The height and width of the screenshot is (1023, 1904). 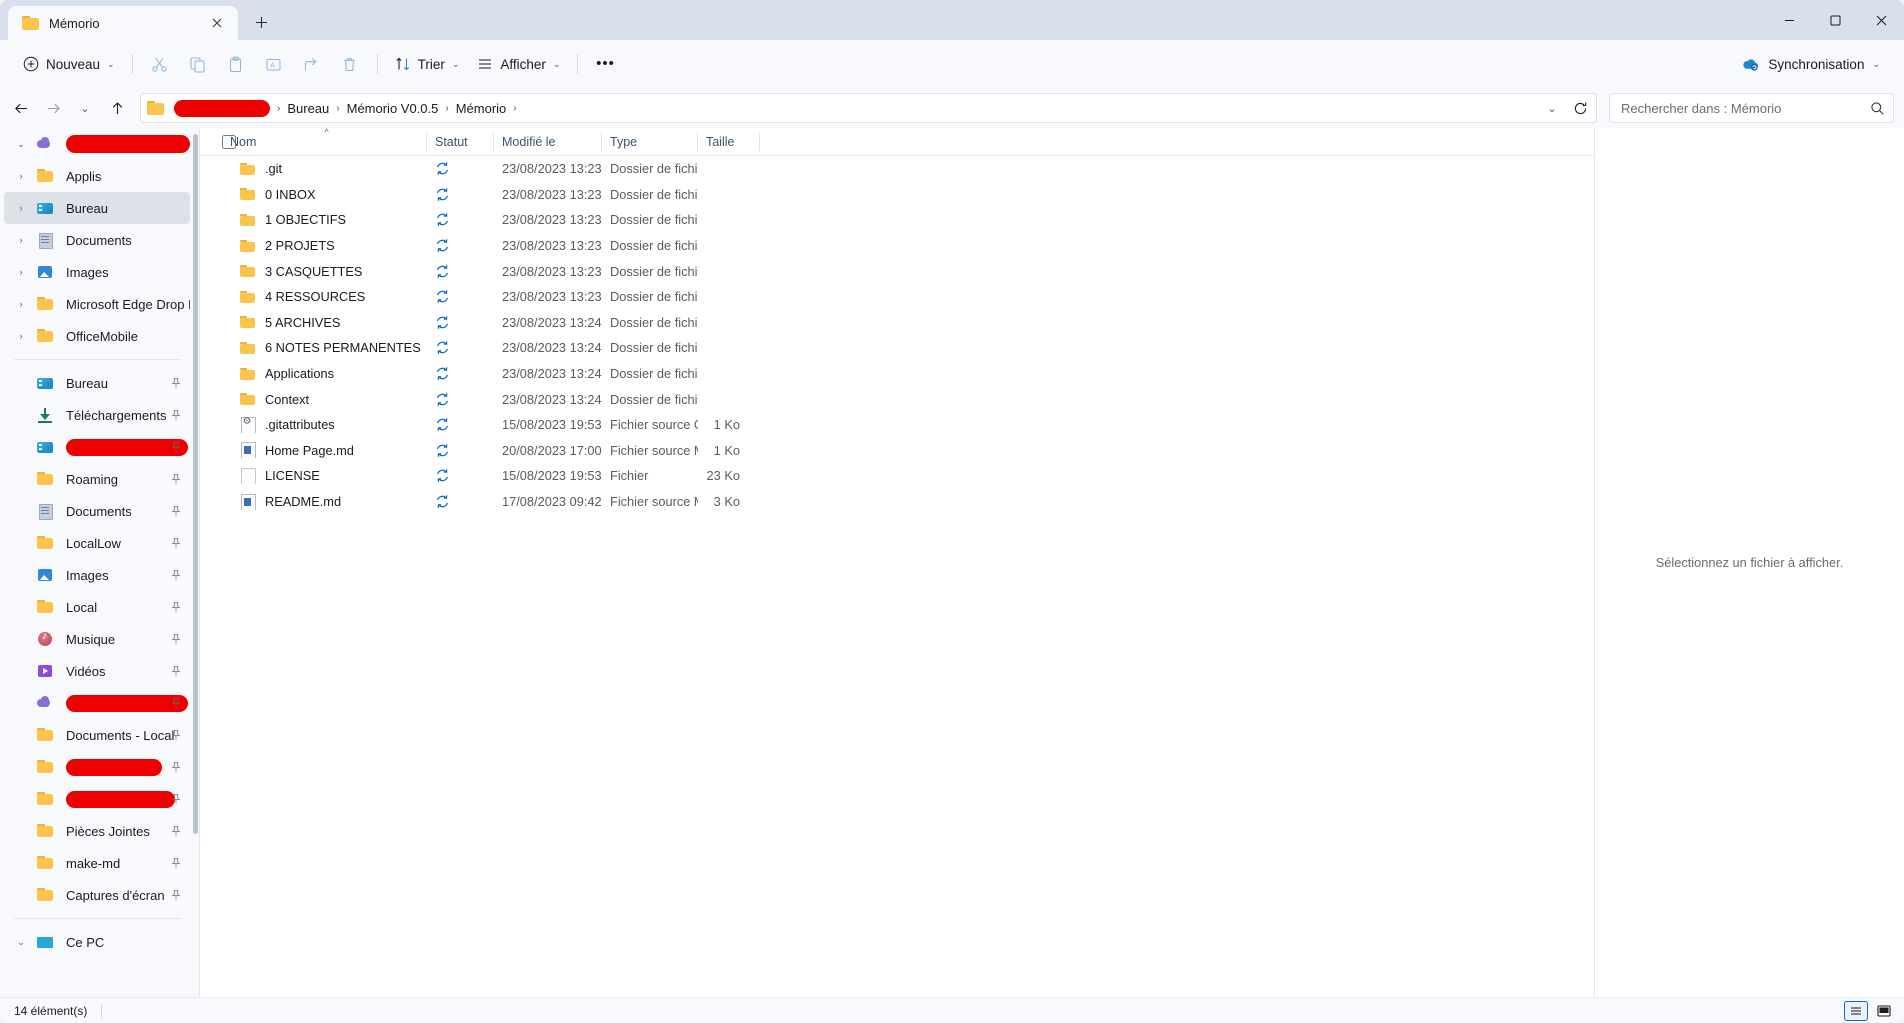 I want to click on sidebar-item-local: Local, so click(x=97, y=607).